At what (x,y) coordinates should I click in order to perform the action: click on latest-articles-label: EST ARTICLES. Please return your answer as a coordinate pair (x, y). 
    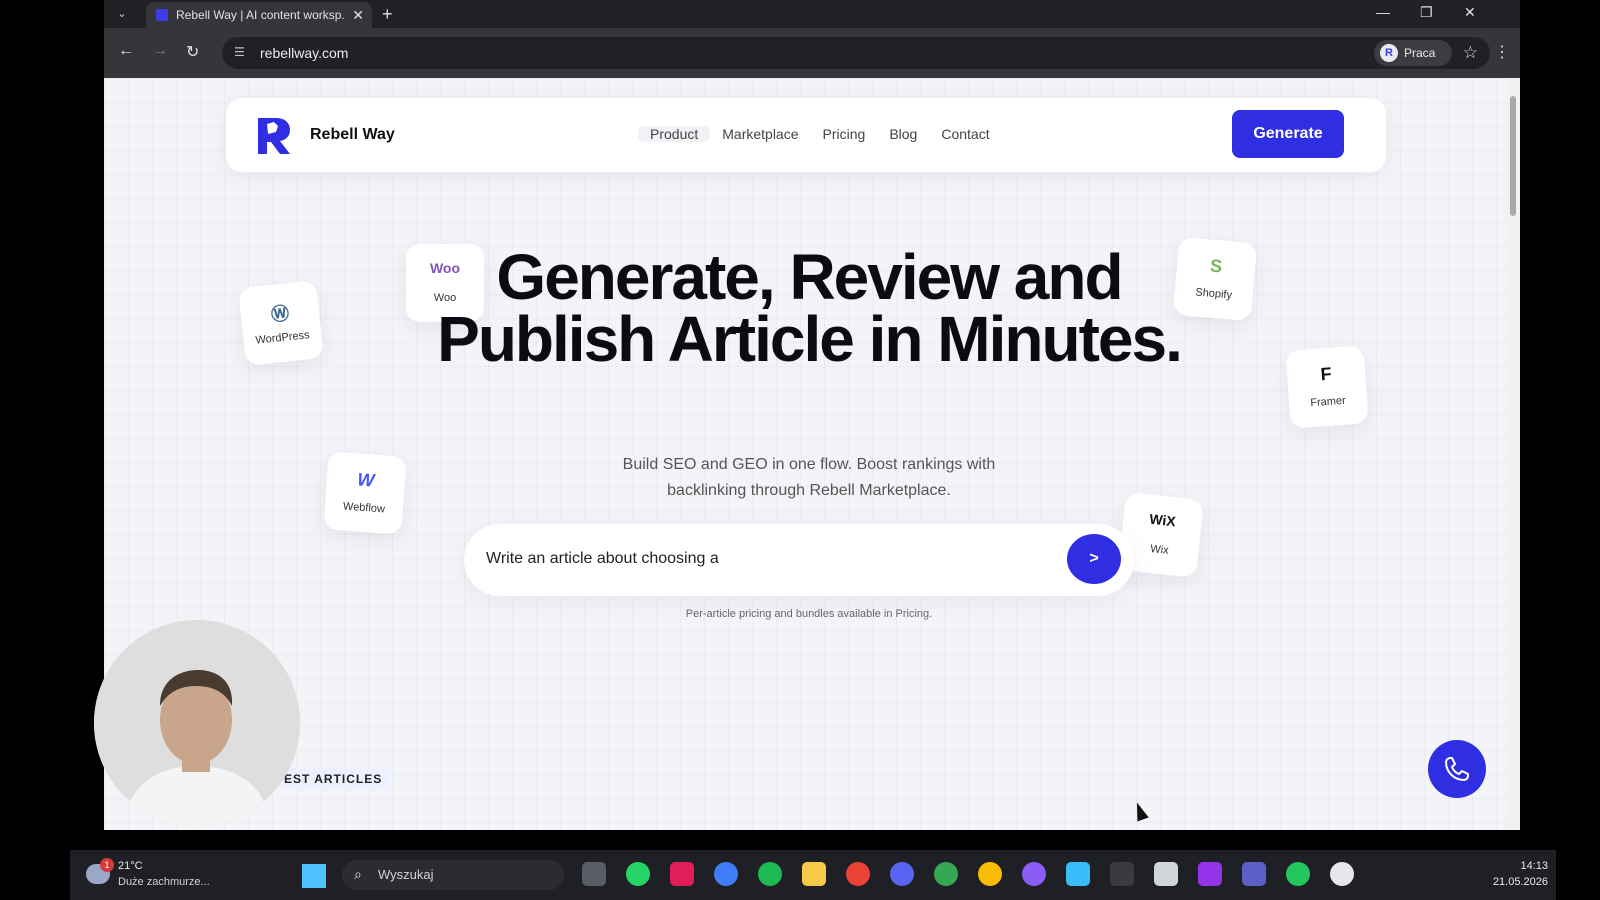
    Looking at the image, I should click on (333, 779).